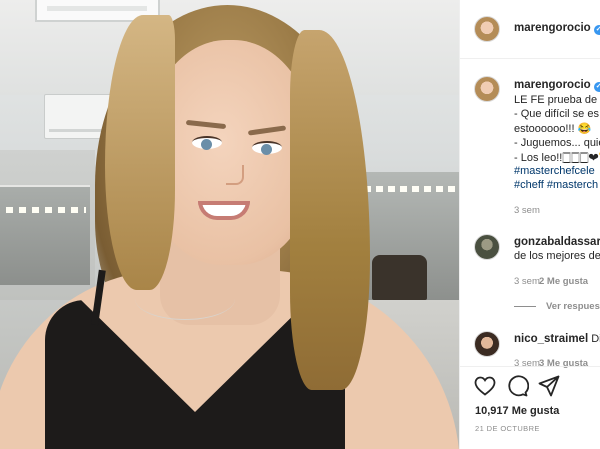  I want to click on like-count: 10,917 Me gusta, so click(517, 411).